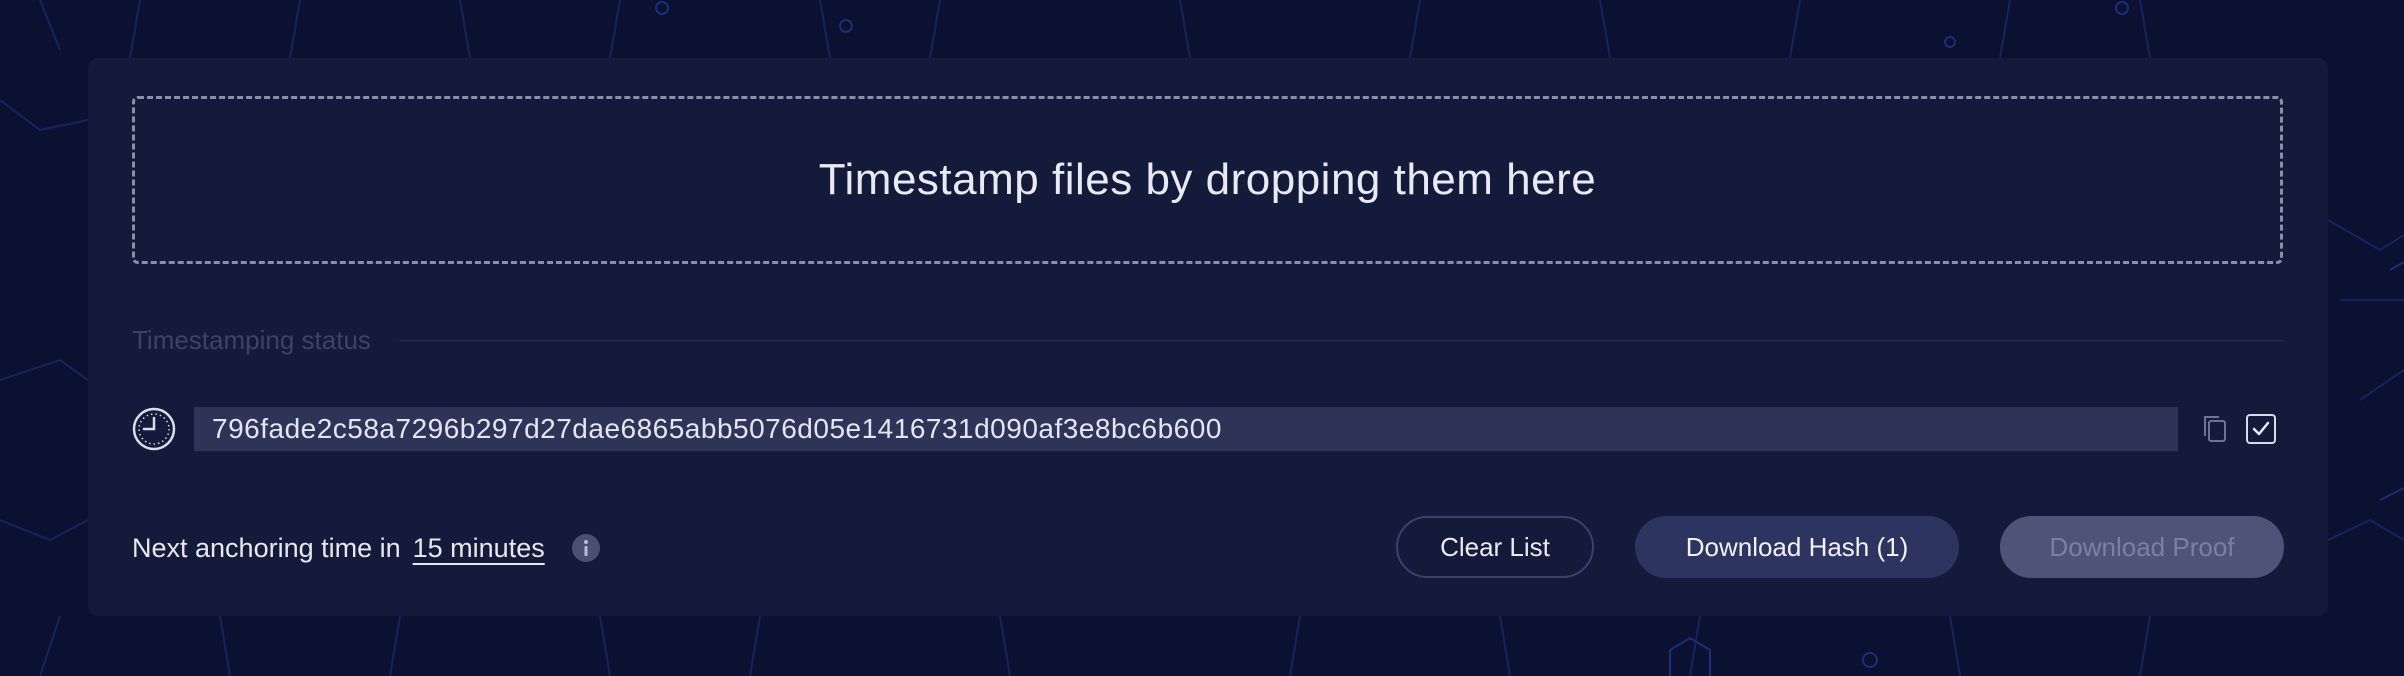 Image resolution: width=2404 pixels, height=676 pixels. Describe the element at coordinates (154, 429) in the screenshot. I see `clock-icon` at that location.